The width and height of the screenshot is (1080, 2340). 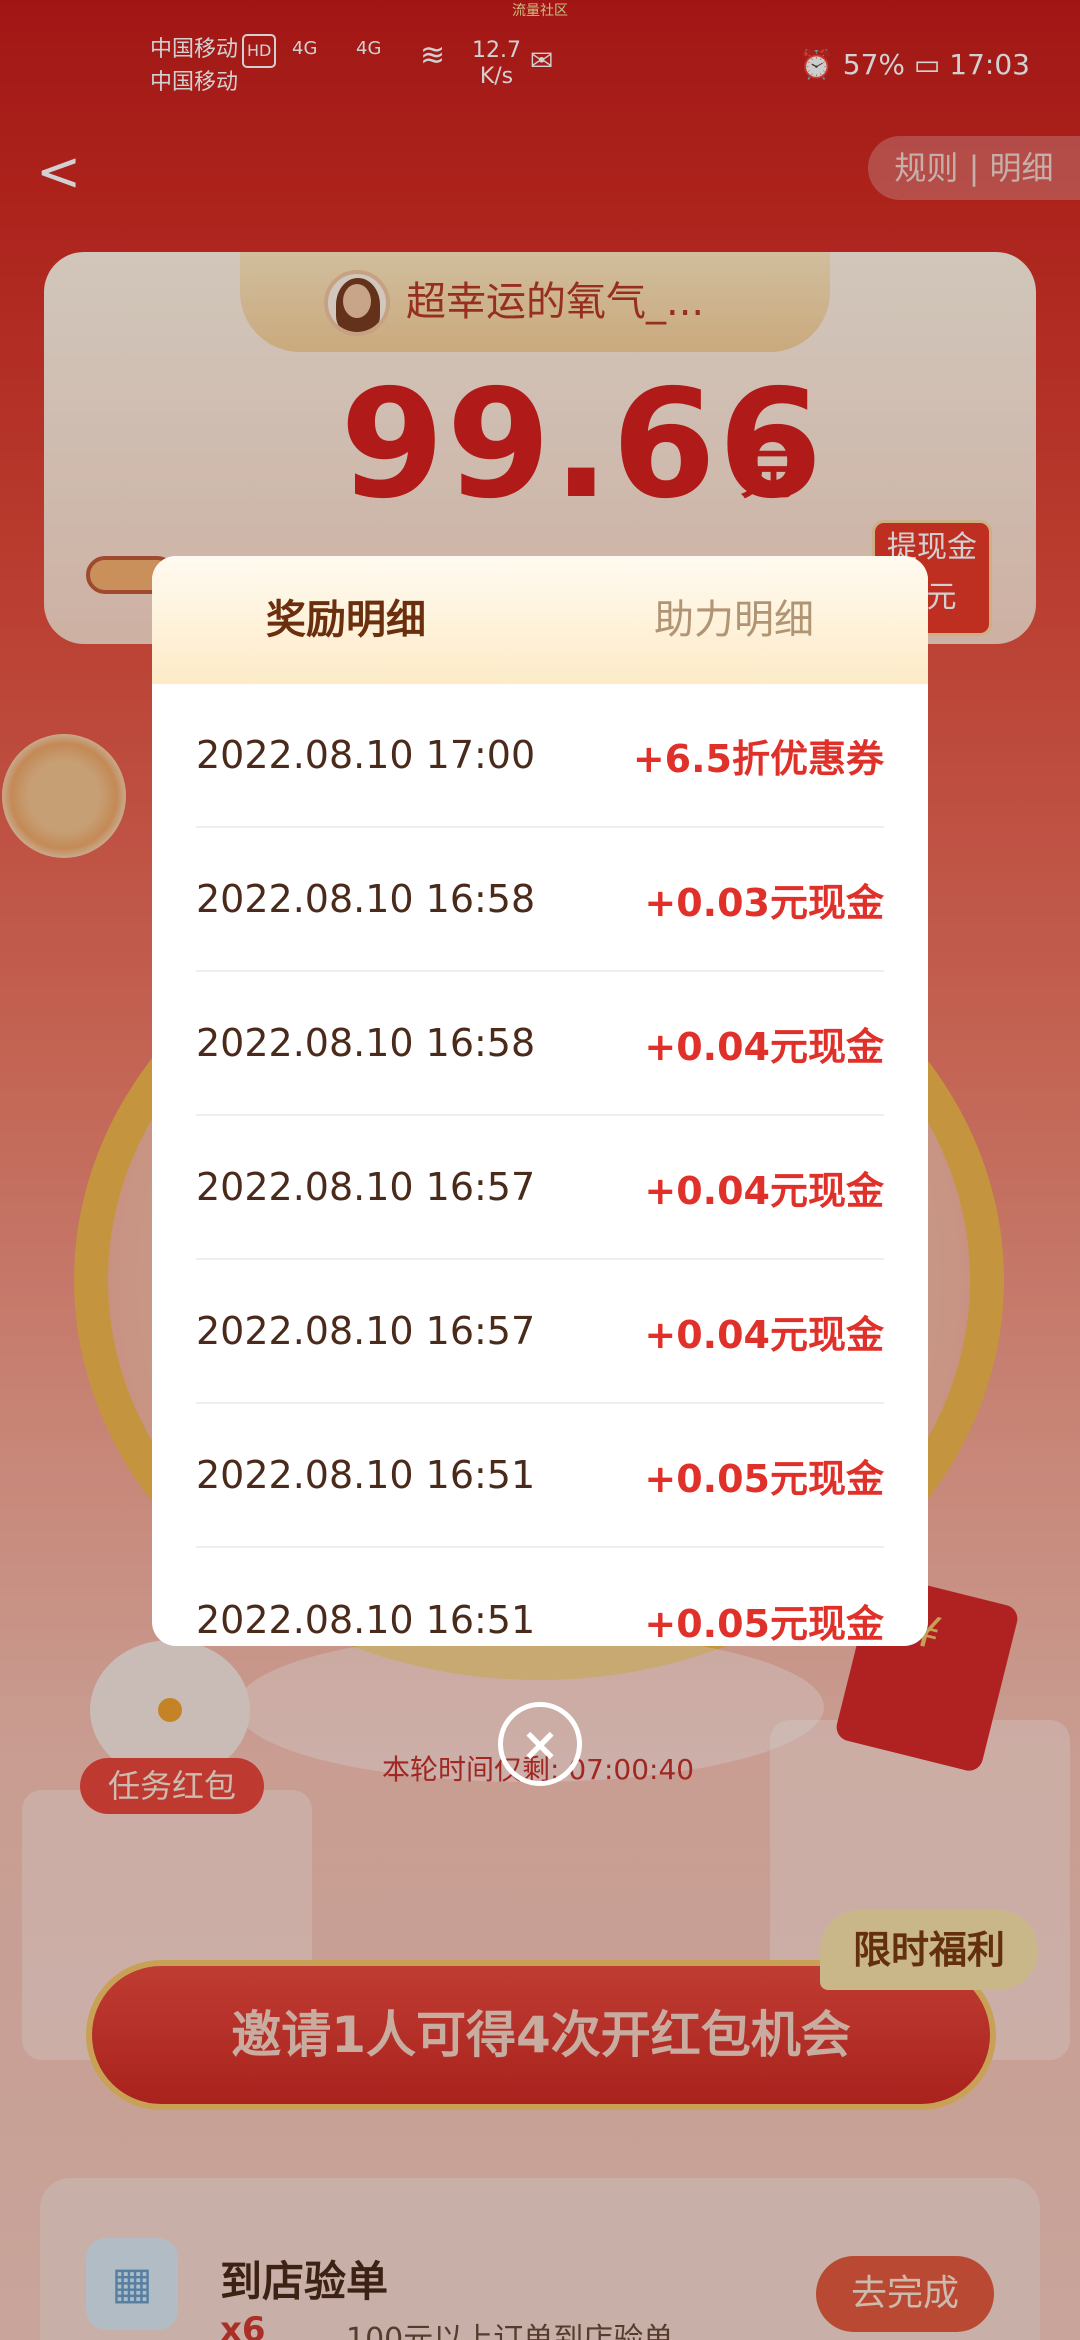 What do you see at coordinates (346, 620) in the screenshot?
I see `tab-reward-details: 奖励明细` at bounding box center [346, 620].